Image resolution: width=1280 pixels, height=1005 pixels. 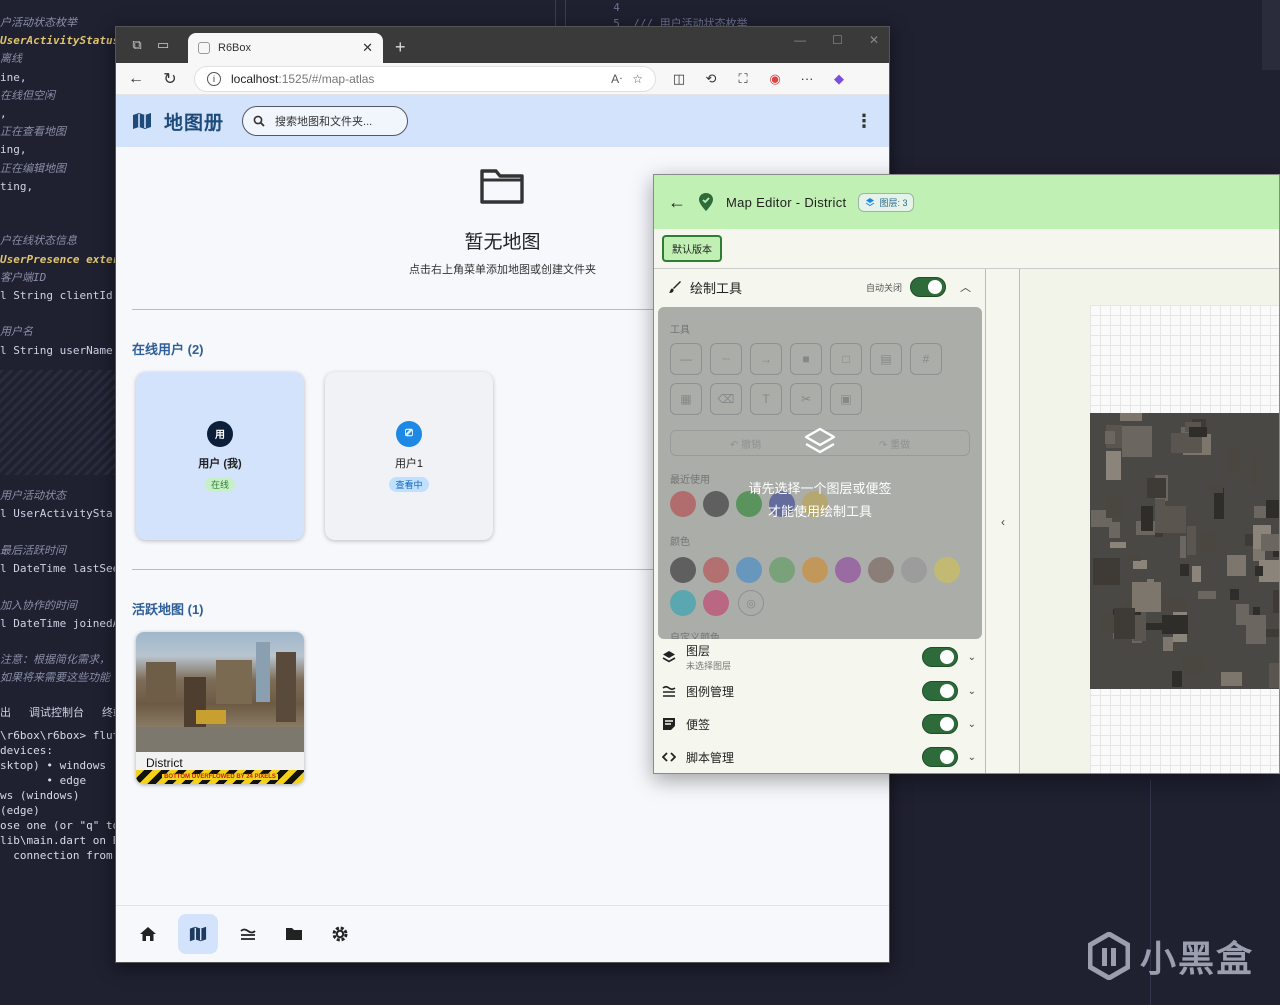 What do you see at coordinates (675, 287) in the screenshot?
I see `brush-icon` at bounding box center [675, 287].